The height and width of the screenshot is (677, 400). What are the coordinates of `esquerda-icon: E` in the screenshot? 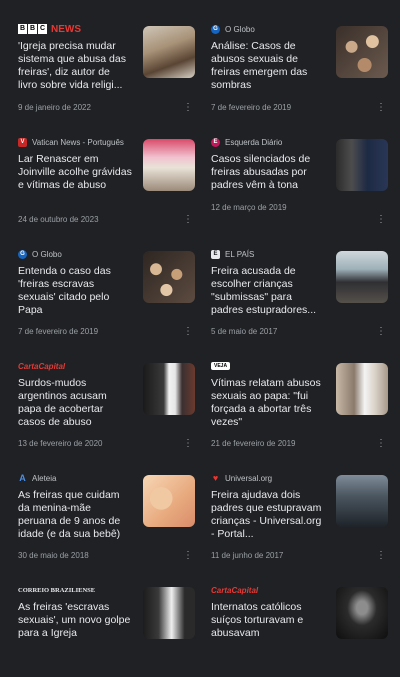 It's located at (215, 142).